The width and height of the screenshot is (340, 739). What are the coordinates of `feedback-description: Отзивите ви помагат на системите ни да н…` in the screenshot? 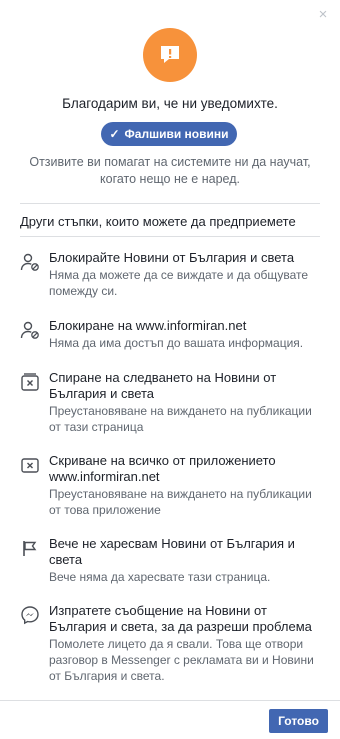 It's located at (170, 170).